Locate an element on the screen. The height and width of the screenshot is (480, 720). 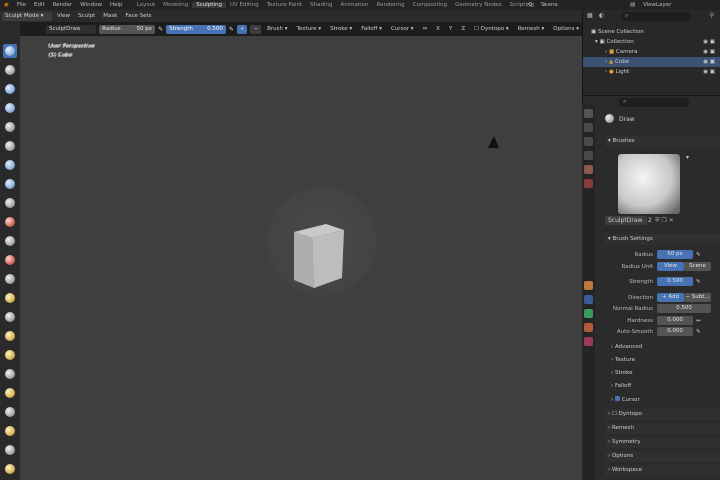
symmetry-y: Y is located at coordinates (450, 29).